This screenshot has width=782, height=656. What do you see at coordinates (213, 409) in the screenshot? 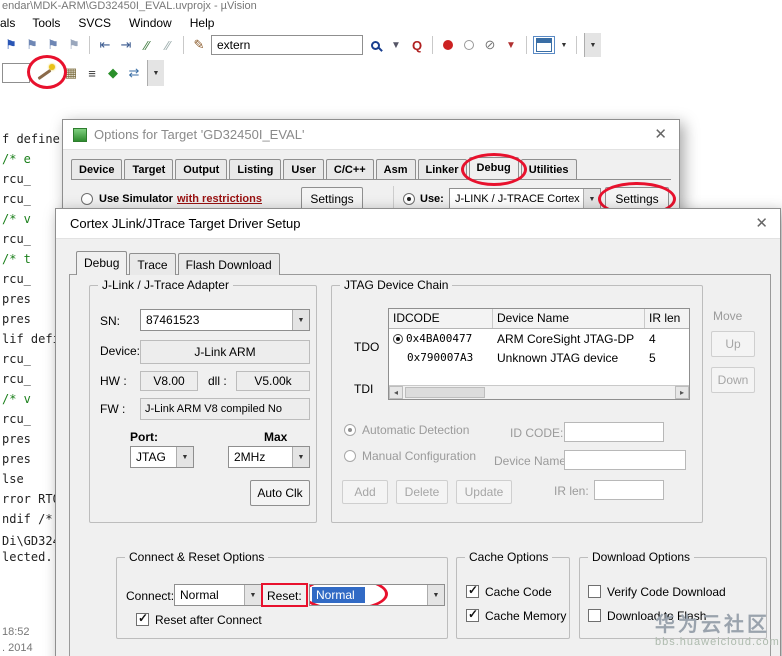
I see `fw-value: J-Link ARM V8 compiled No` at bounding box center [213, 409].